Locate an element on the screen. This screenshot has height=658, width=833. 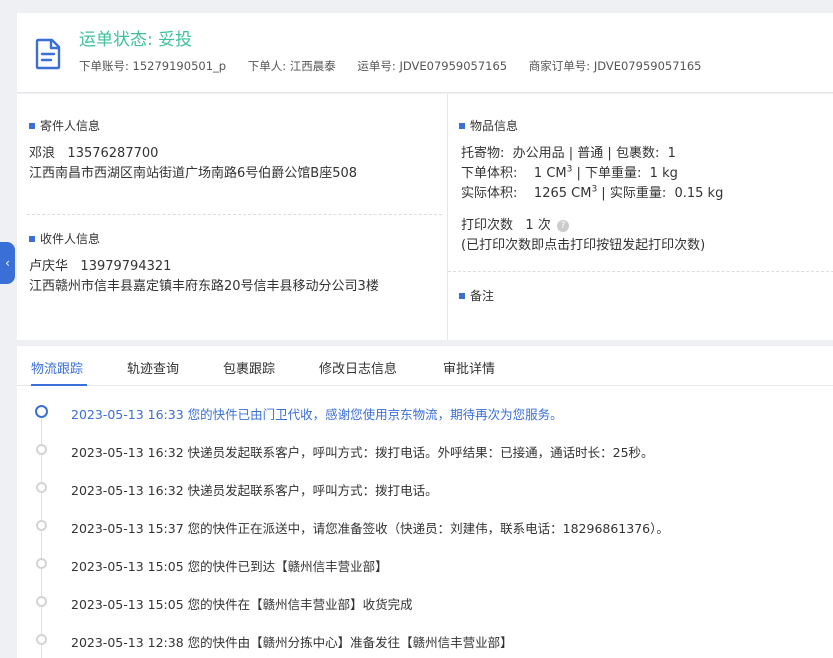
orderer-label: 下单人: is located at coordinates (267, 66).